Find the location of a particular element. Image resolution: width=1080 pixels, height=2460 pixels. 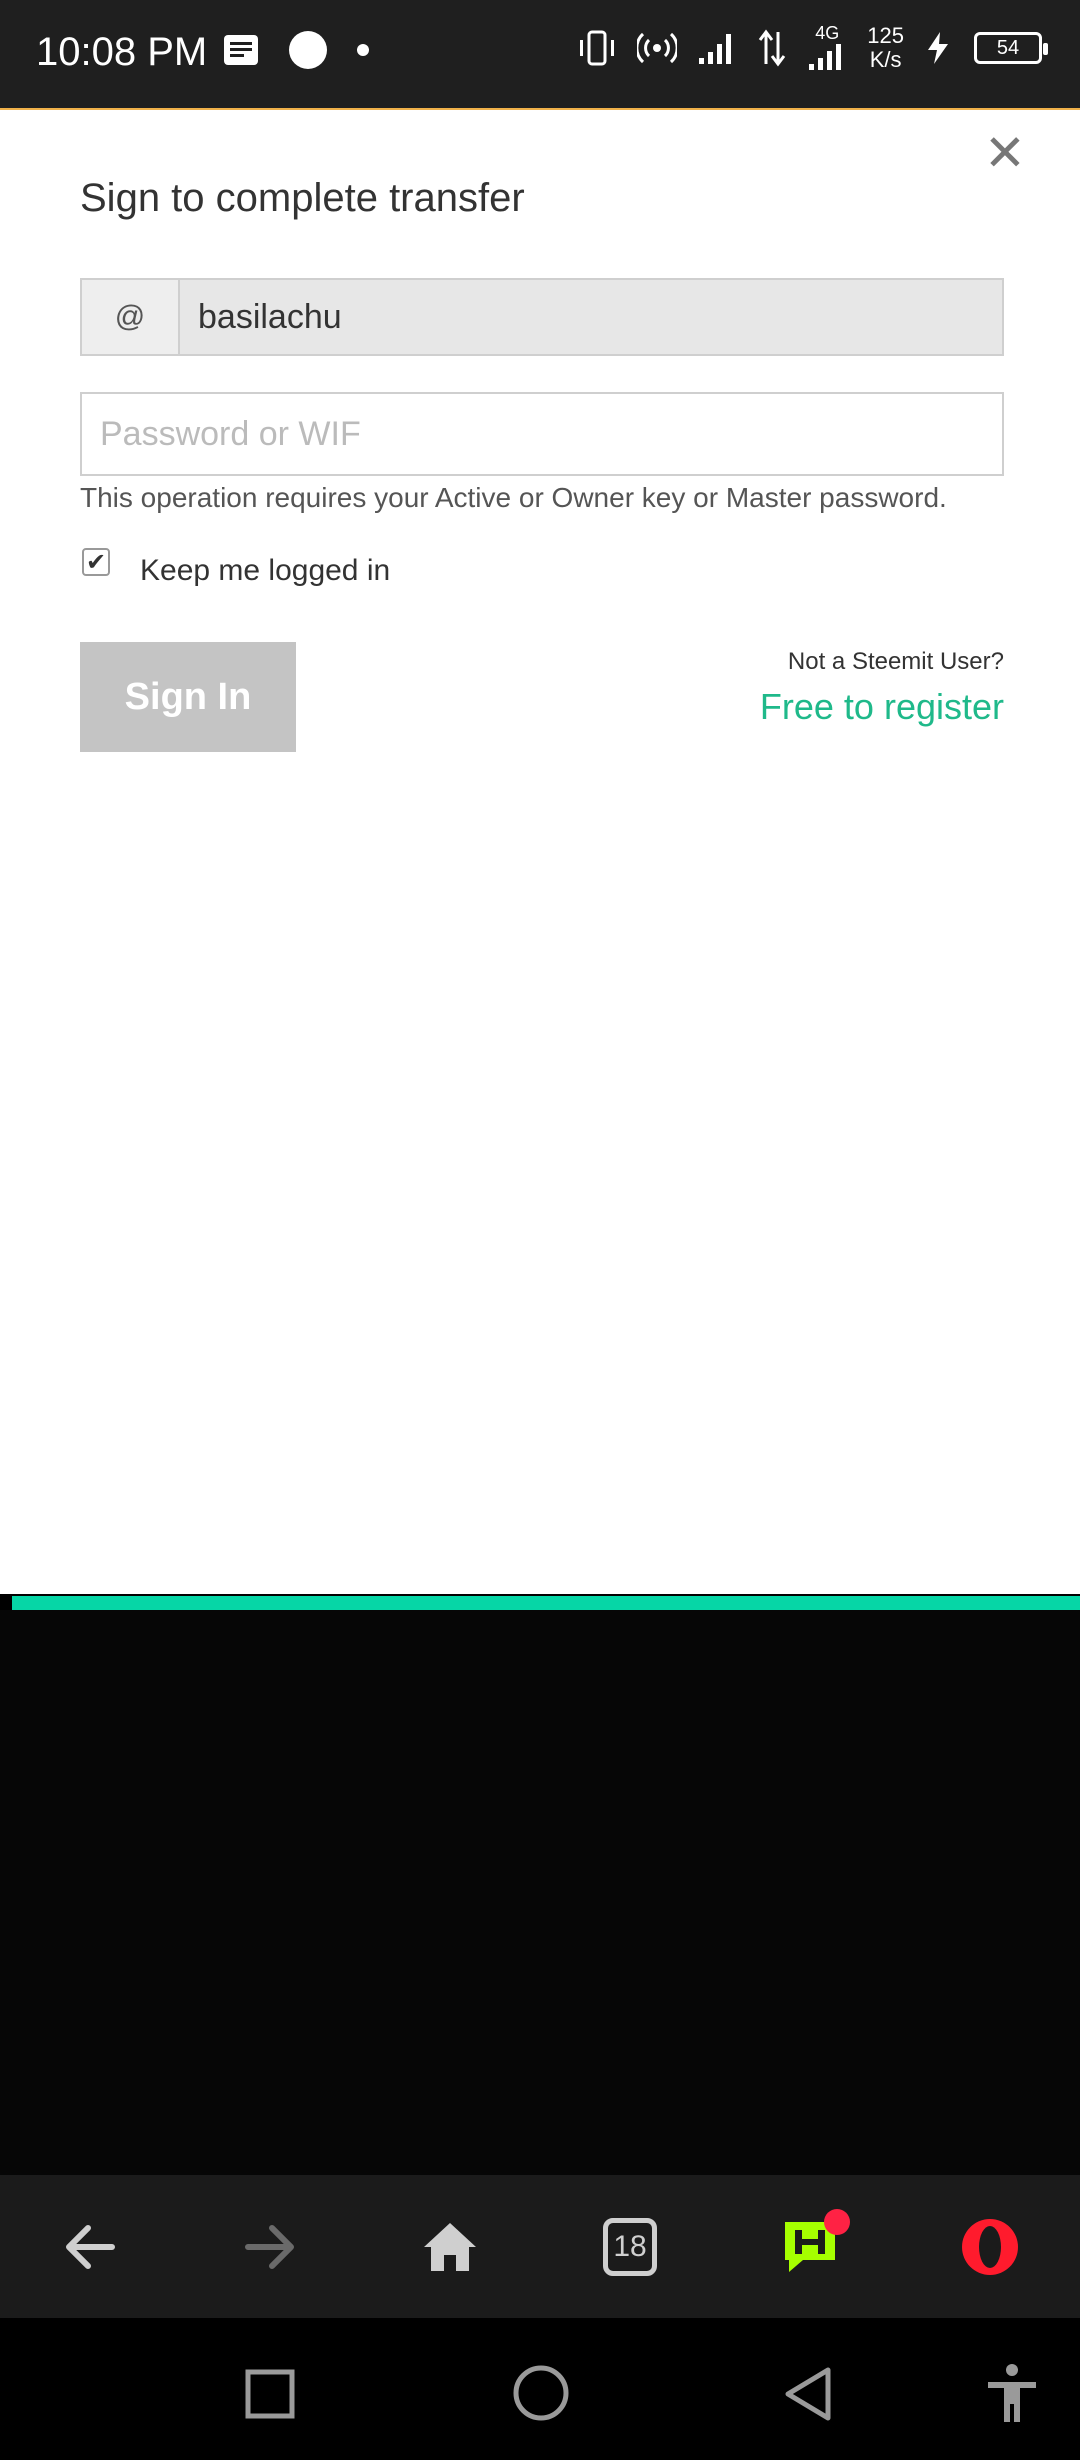

home-button is located at coordinates (450, 2247).